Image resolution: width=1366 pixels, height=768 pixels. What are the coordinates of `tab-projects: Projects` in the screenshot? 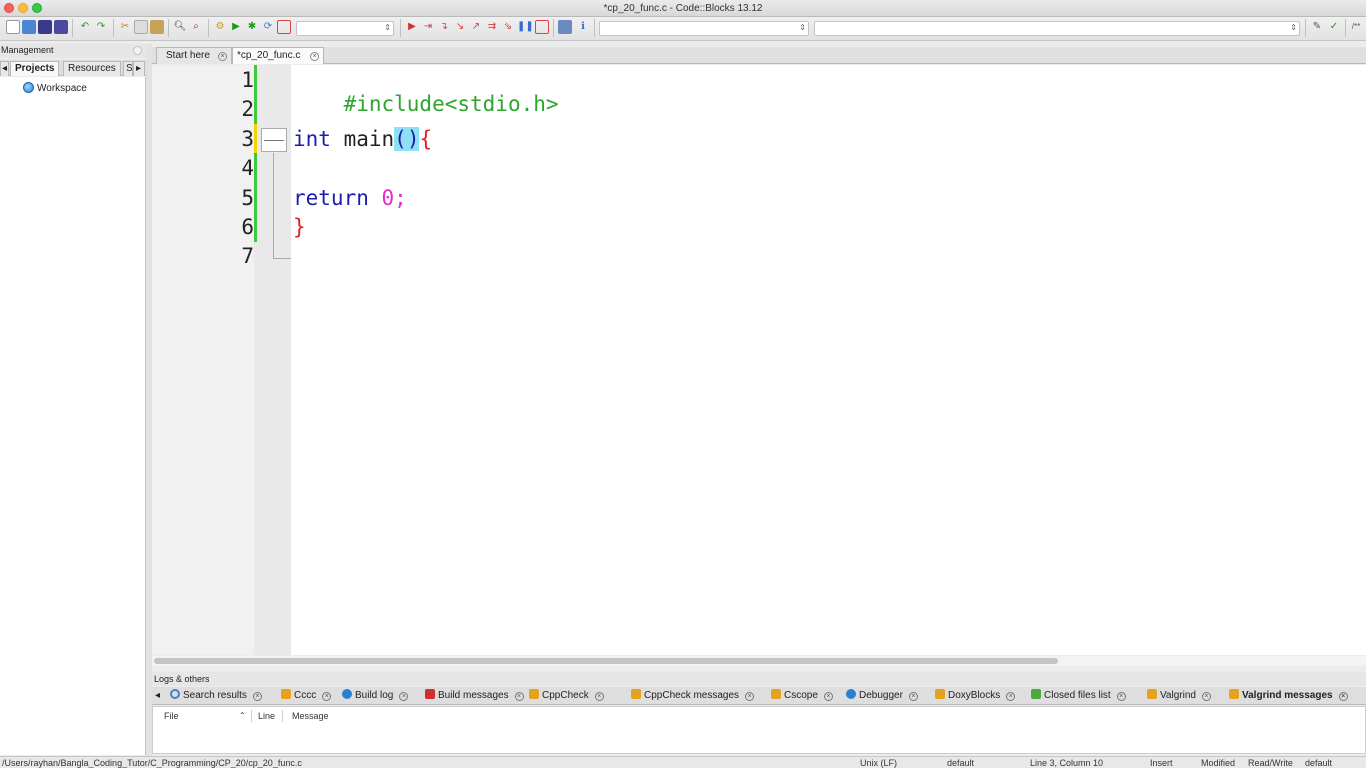 It's located at (35, 68).